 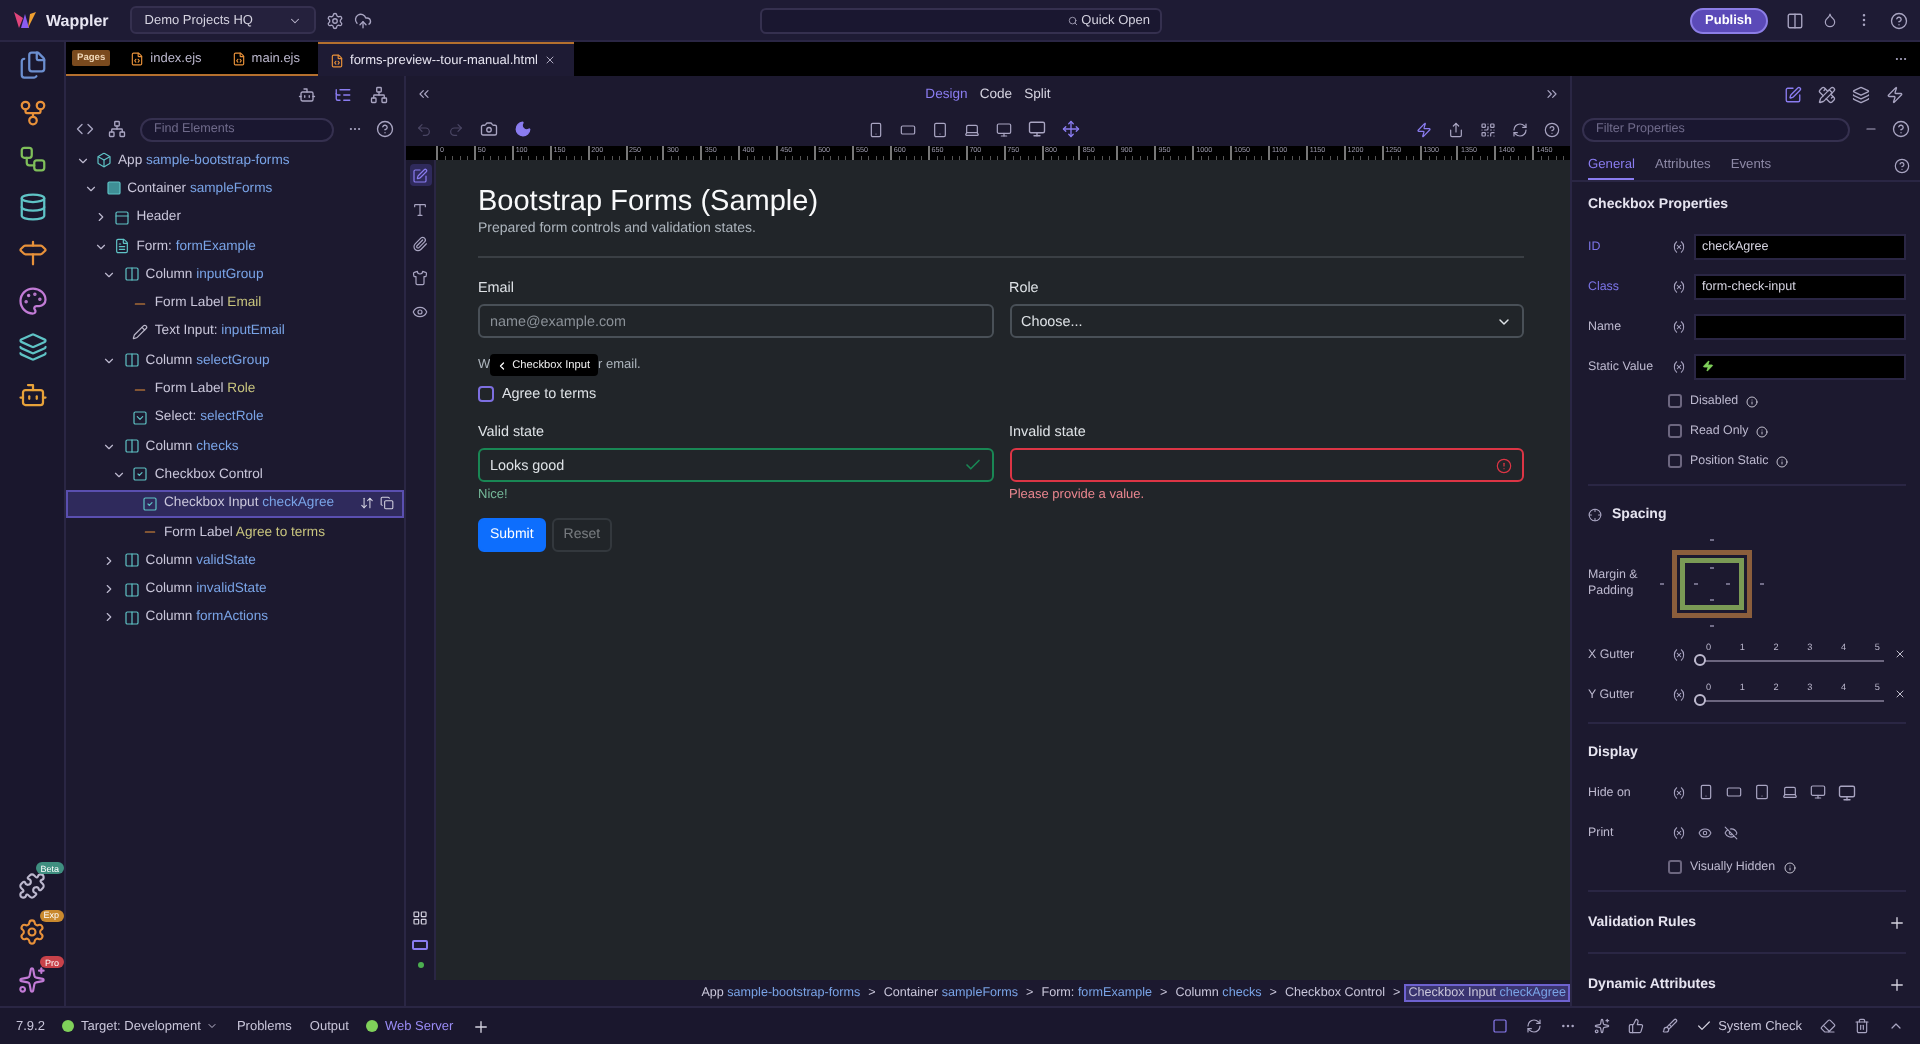 I want to click on close-icon, so click(x=549, y=60).